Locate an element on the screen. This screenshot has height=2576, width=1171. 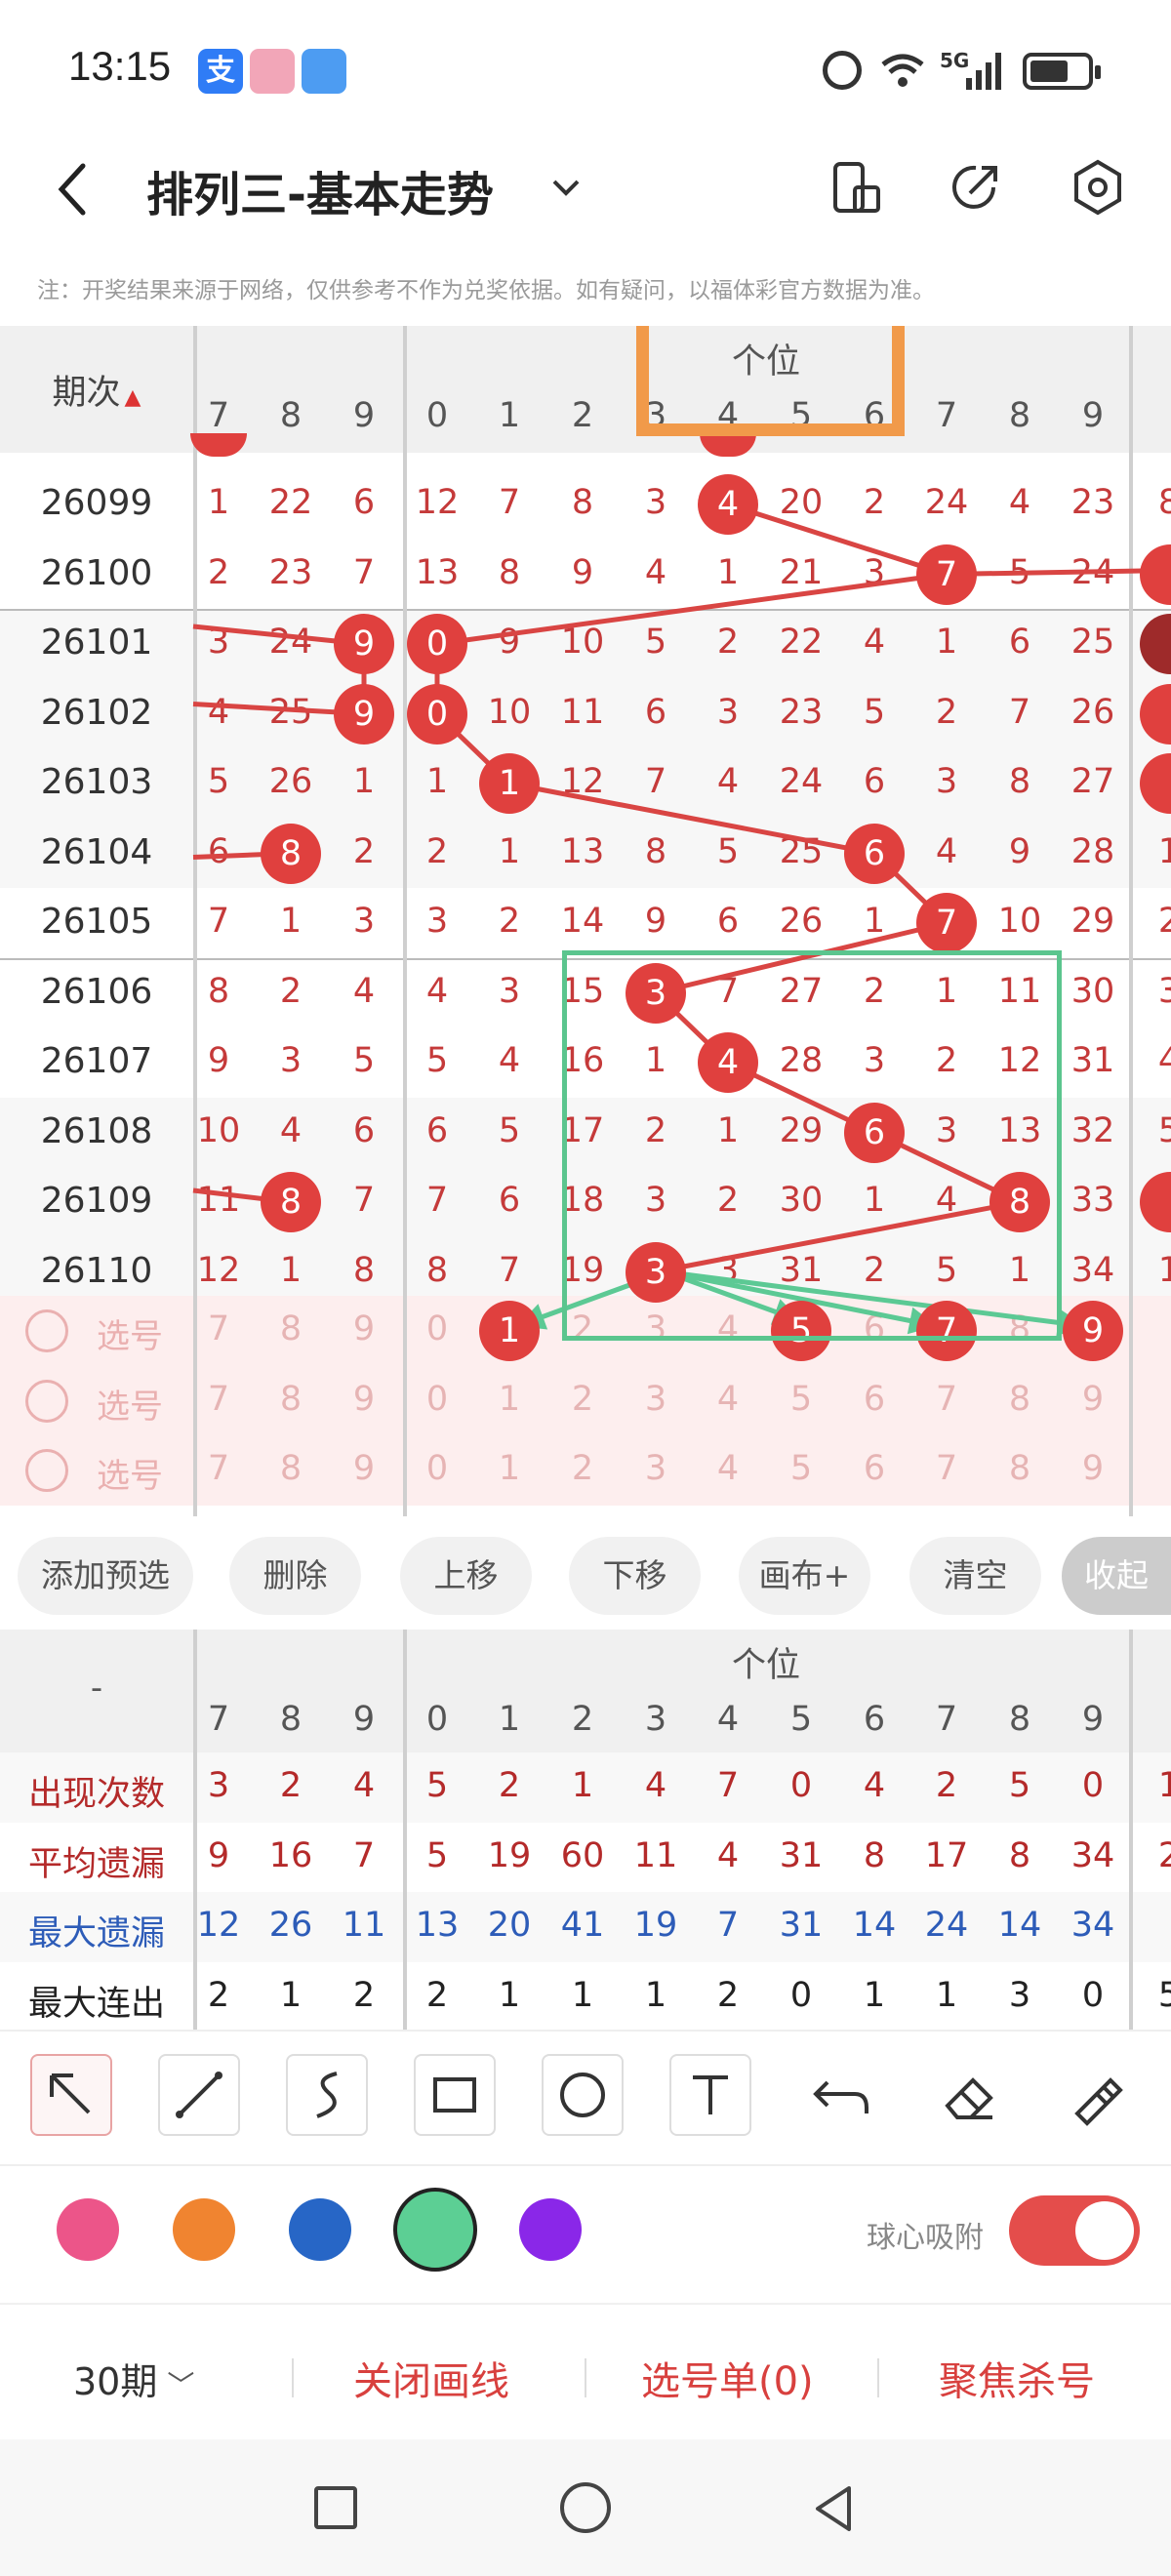
stats-cell: 13 is located at coordinates (437, 1925).